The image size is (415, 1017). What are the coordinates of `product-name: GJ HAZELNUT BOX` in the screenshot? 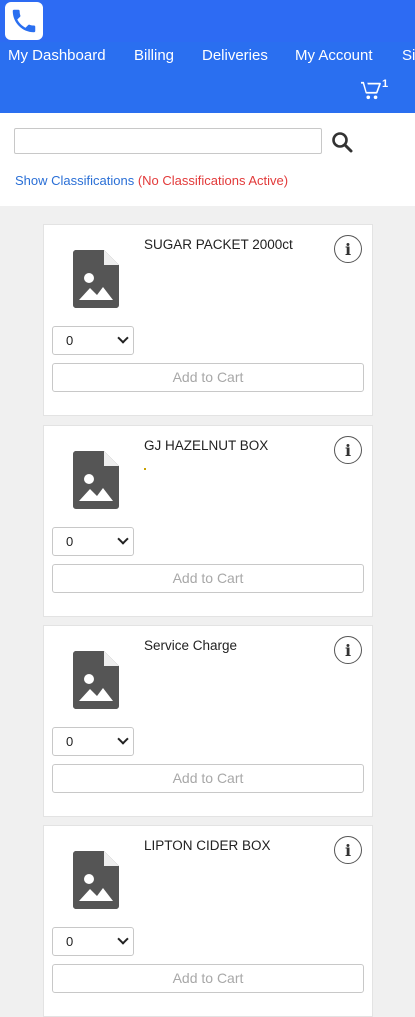 It's located at (206, 445).